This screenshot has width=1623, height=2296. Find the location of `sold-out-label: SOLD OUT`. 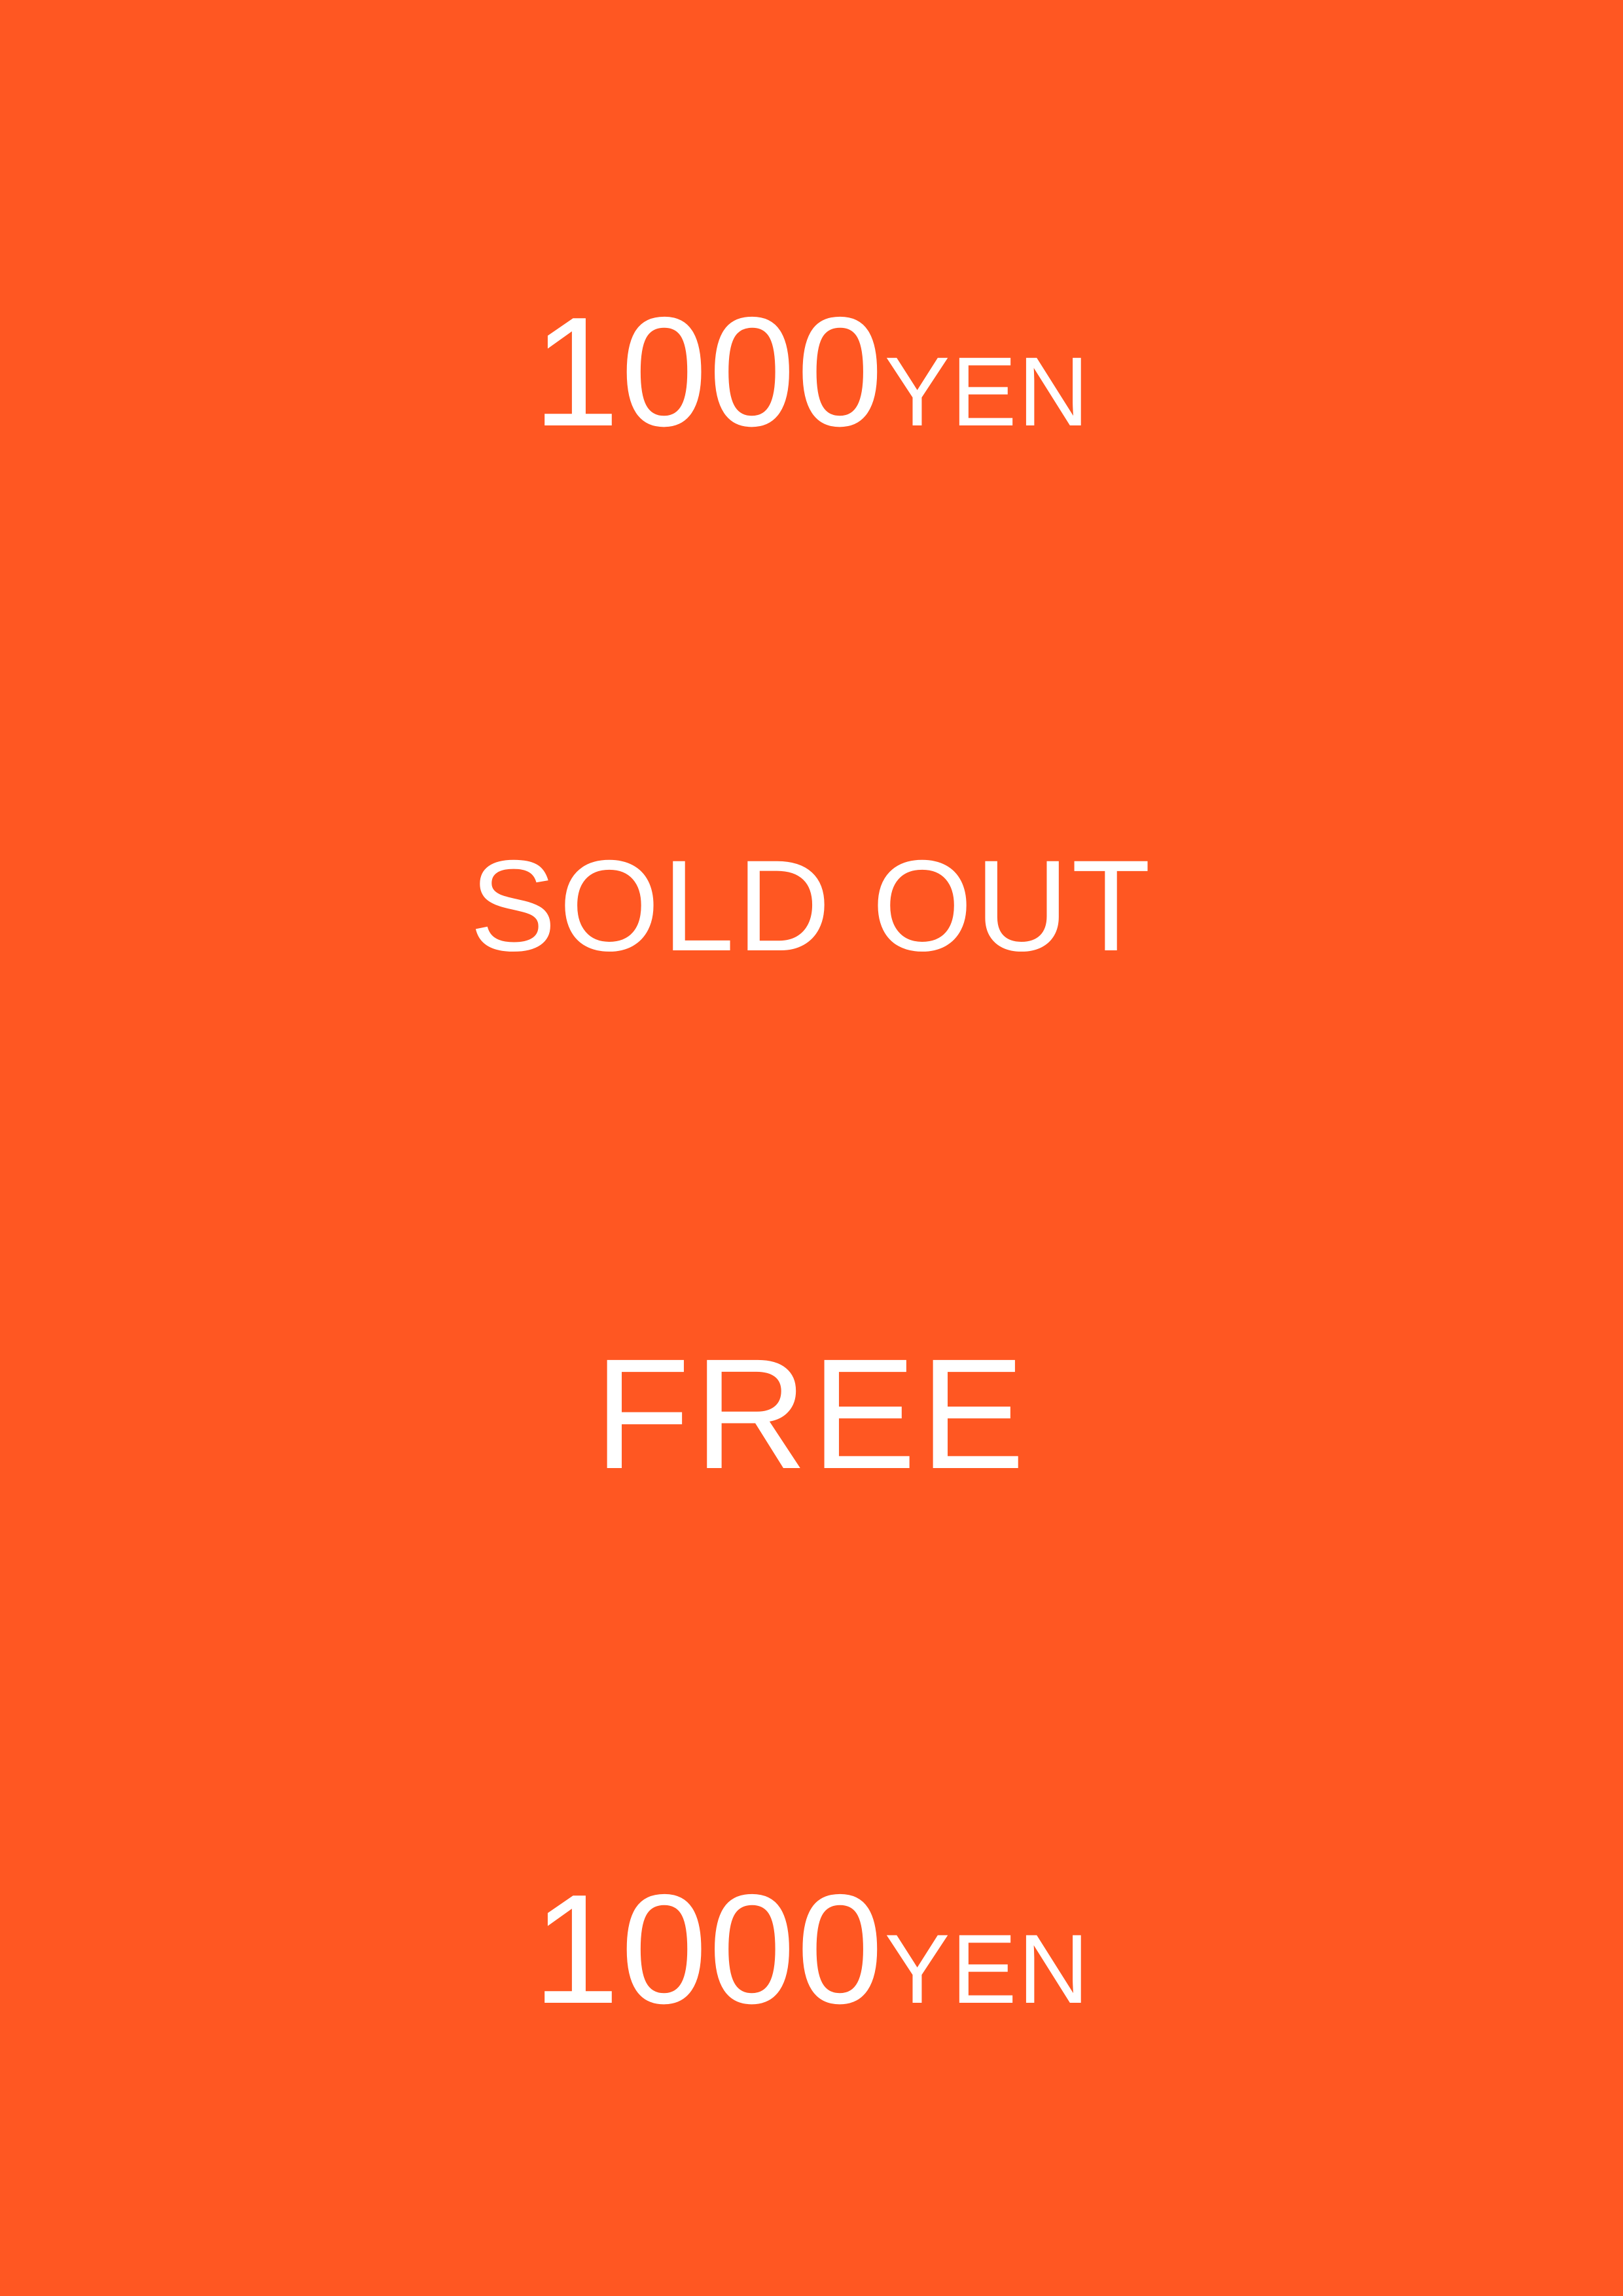

sold-out-label: SOLD OUT is located at coordinates (811, 906).